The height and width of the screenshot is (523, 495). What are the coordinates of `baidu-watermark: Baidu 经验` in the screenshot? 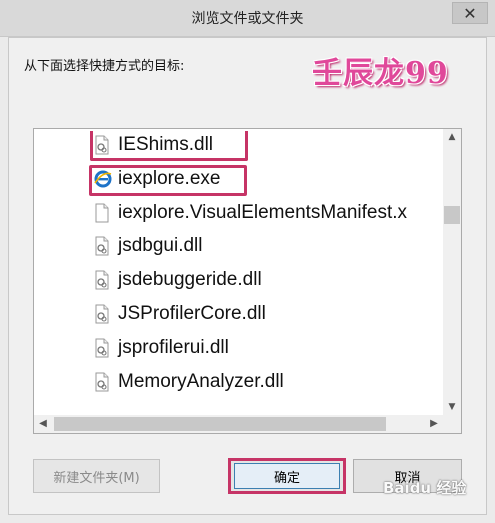 It's located at (425, 488).